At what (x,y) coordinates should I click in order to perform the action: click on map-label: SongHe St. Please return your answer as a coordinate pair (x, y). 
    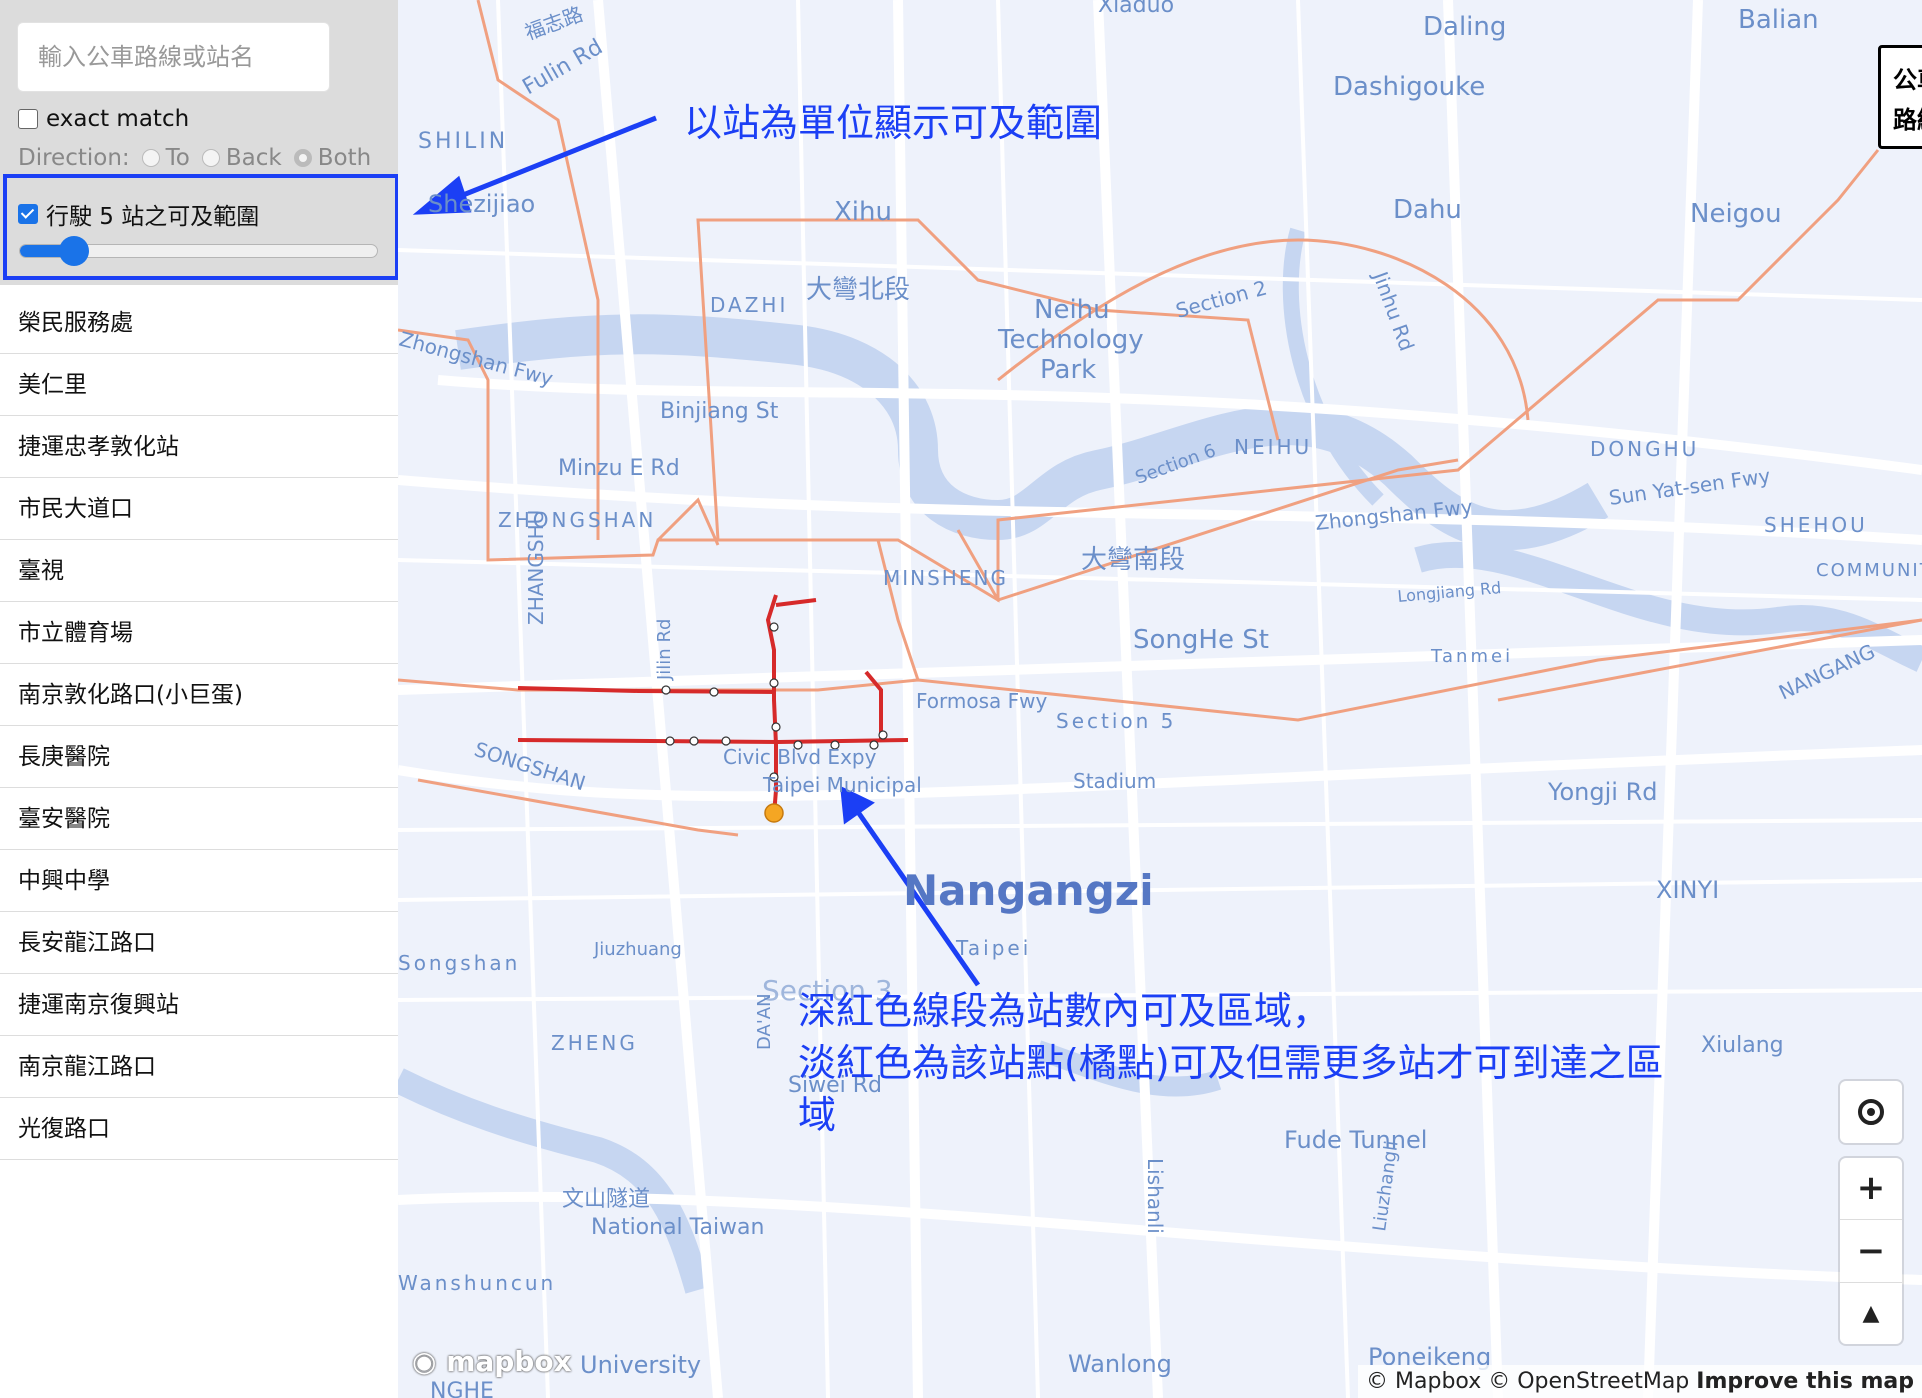
    Looking at the image, I should click on (1201, 640).